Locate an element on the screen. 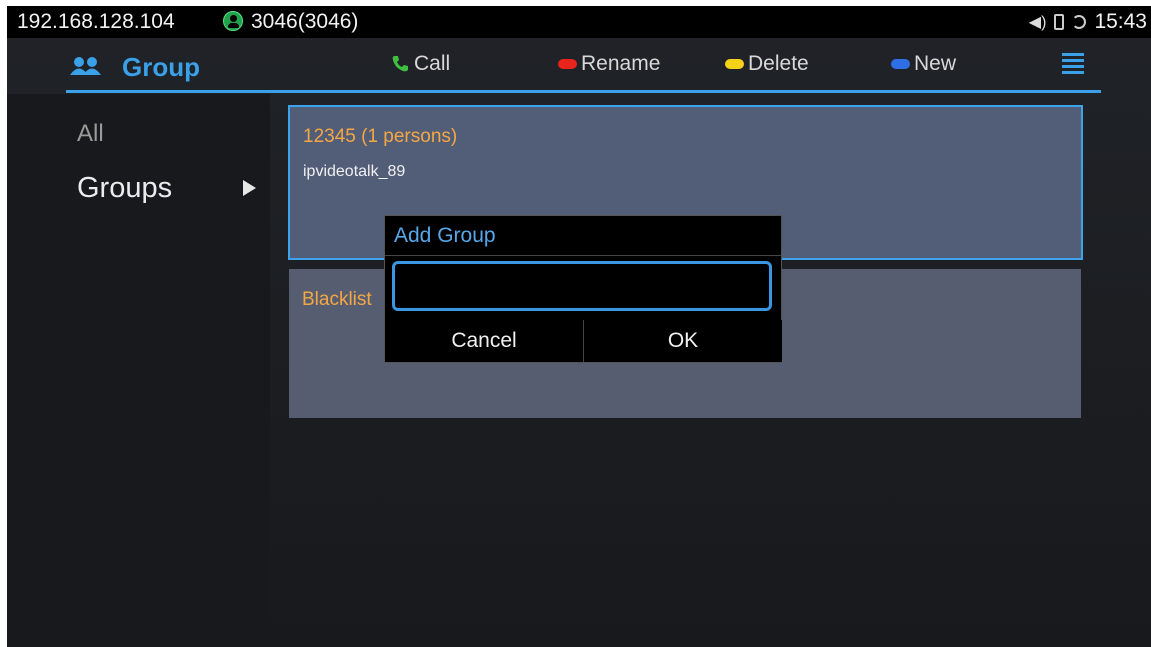 The image size is (1151, 647). volume-icon: ◀) is located at coordinates (1037, 22).